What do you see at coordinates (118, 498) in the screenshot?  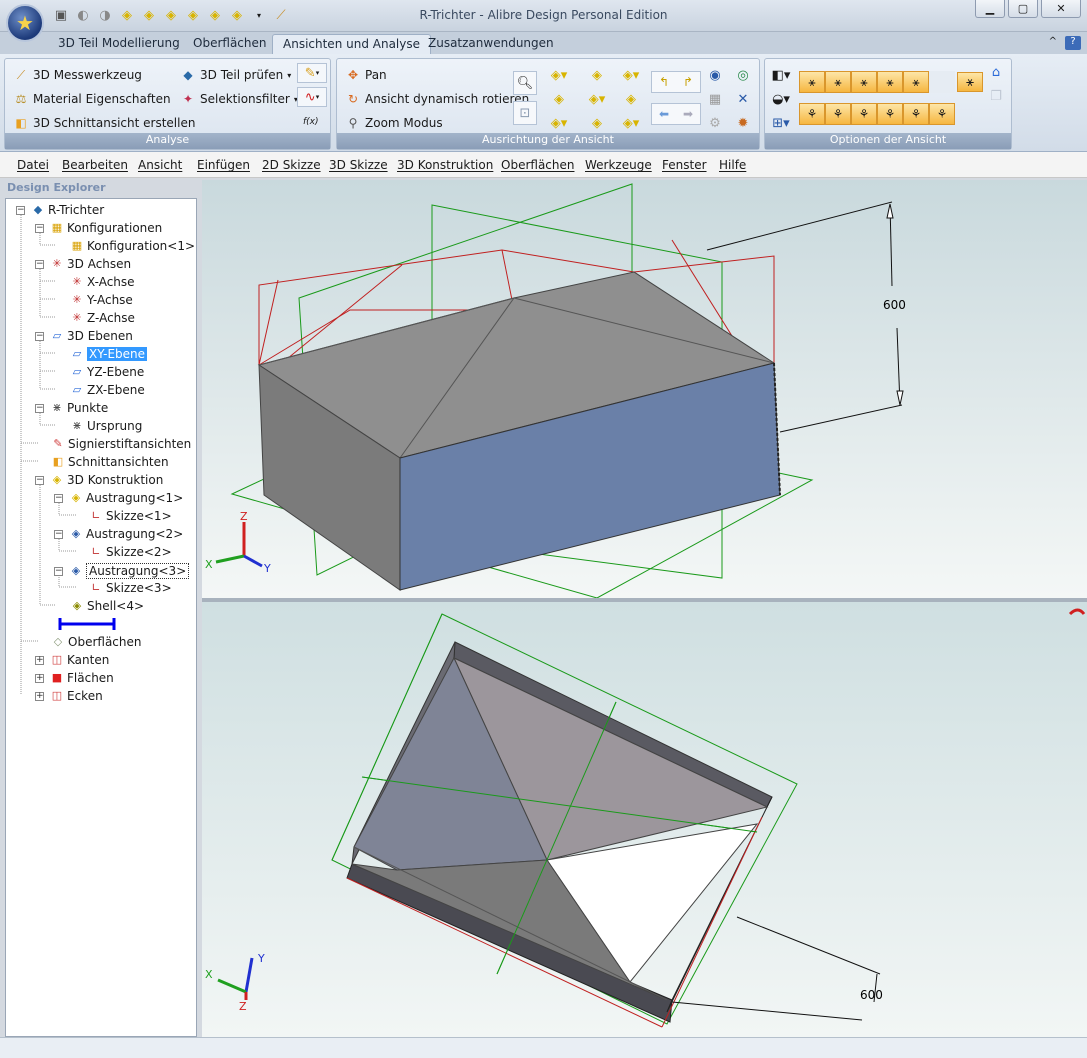 I see `tree-node-austragung1: − ◈ Austragung<1>` at bounding box center [118, 498].